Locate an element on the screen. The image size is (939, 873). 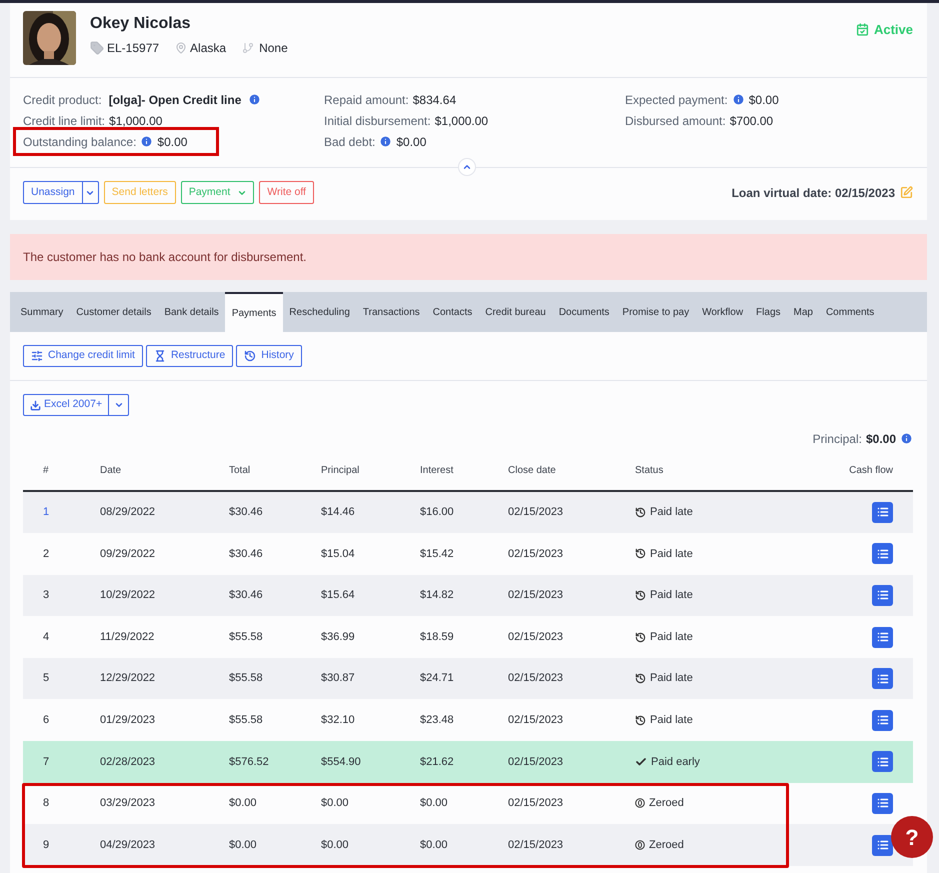
collapse-toggle is located at coordinates (467, 167).